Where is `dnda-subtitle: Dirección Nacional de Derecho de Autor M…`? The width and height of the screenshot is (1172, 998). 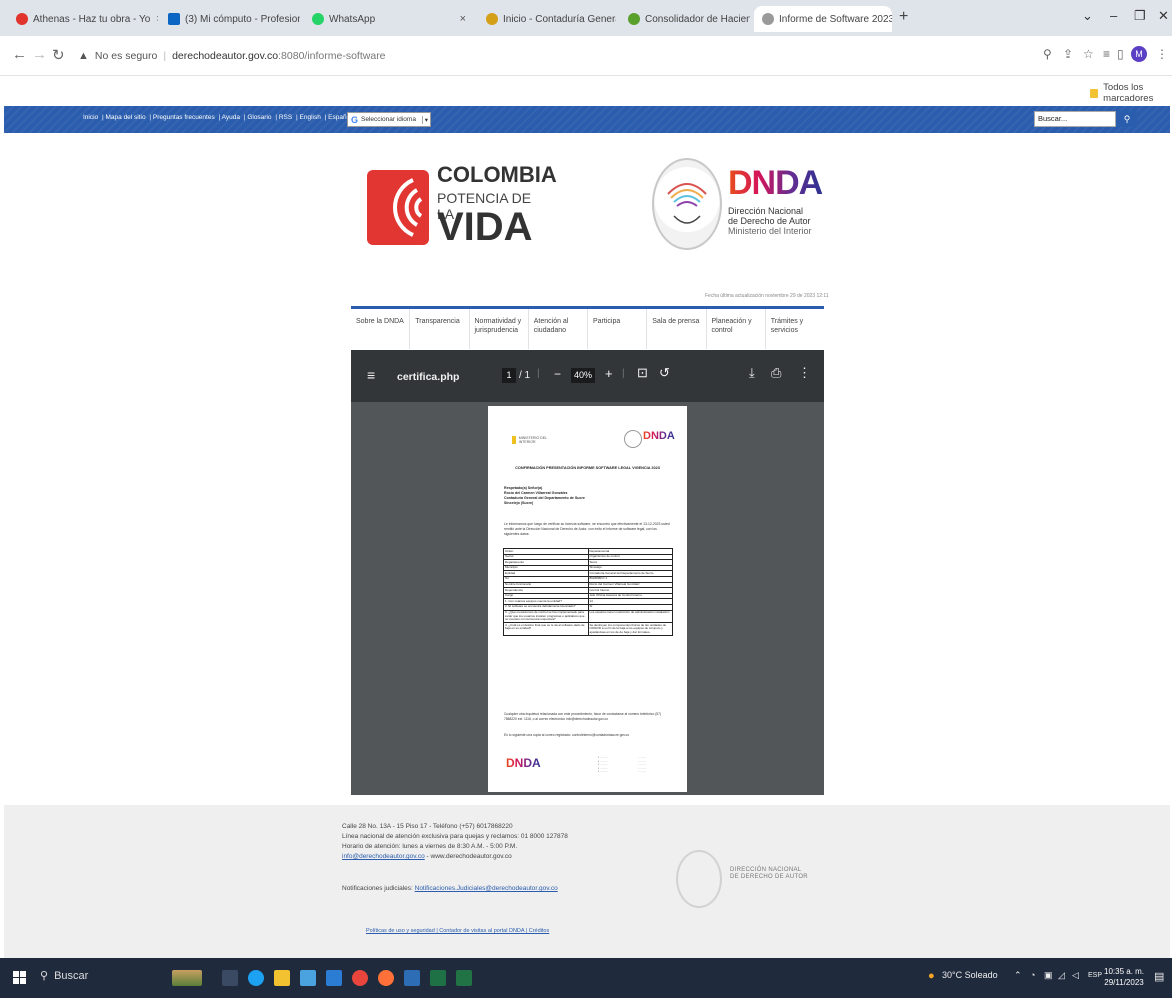
dnda-subtitle: Dirección Nacional de Derecho de Autor M… is located at coordinates (770, 221).